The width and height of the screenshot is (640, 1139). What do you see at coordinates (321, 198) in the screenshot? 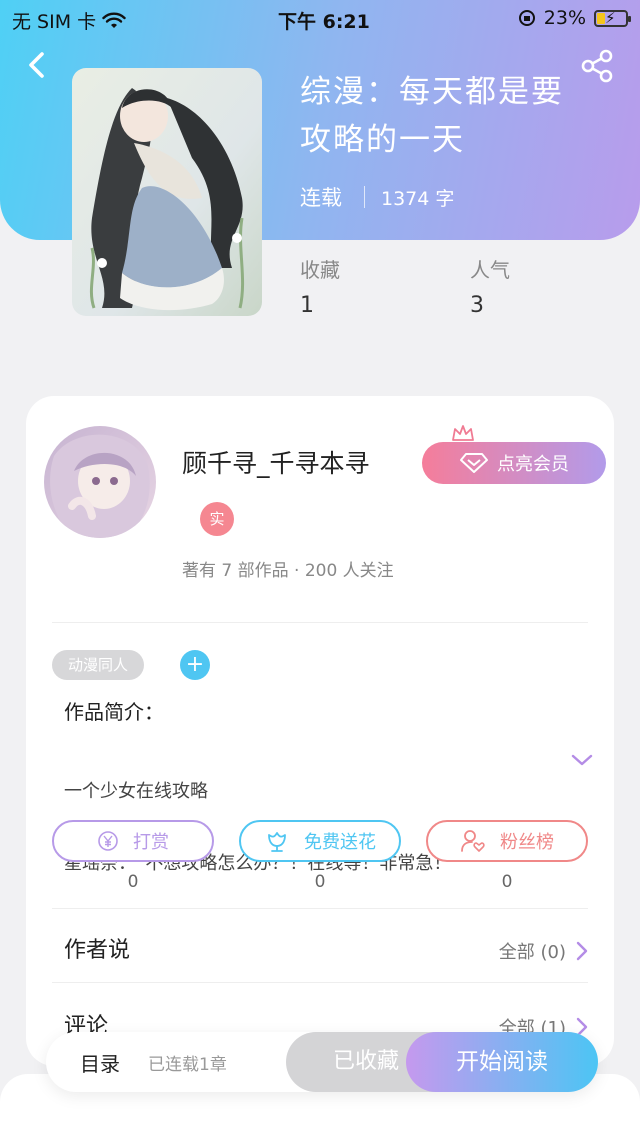
I see `book-status: 连载` at bounding box center [321, 198].